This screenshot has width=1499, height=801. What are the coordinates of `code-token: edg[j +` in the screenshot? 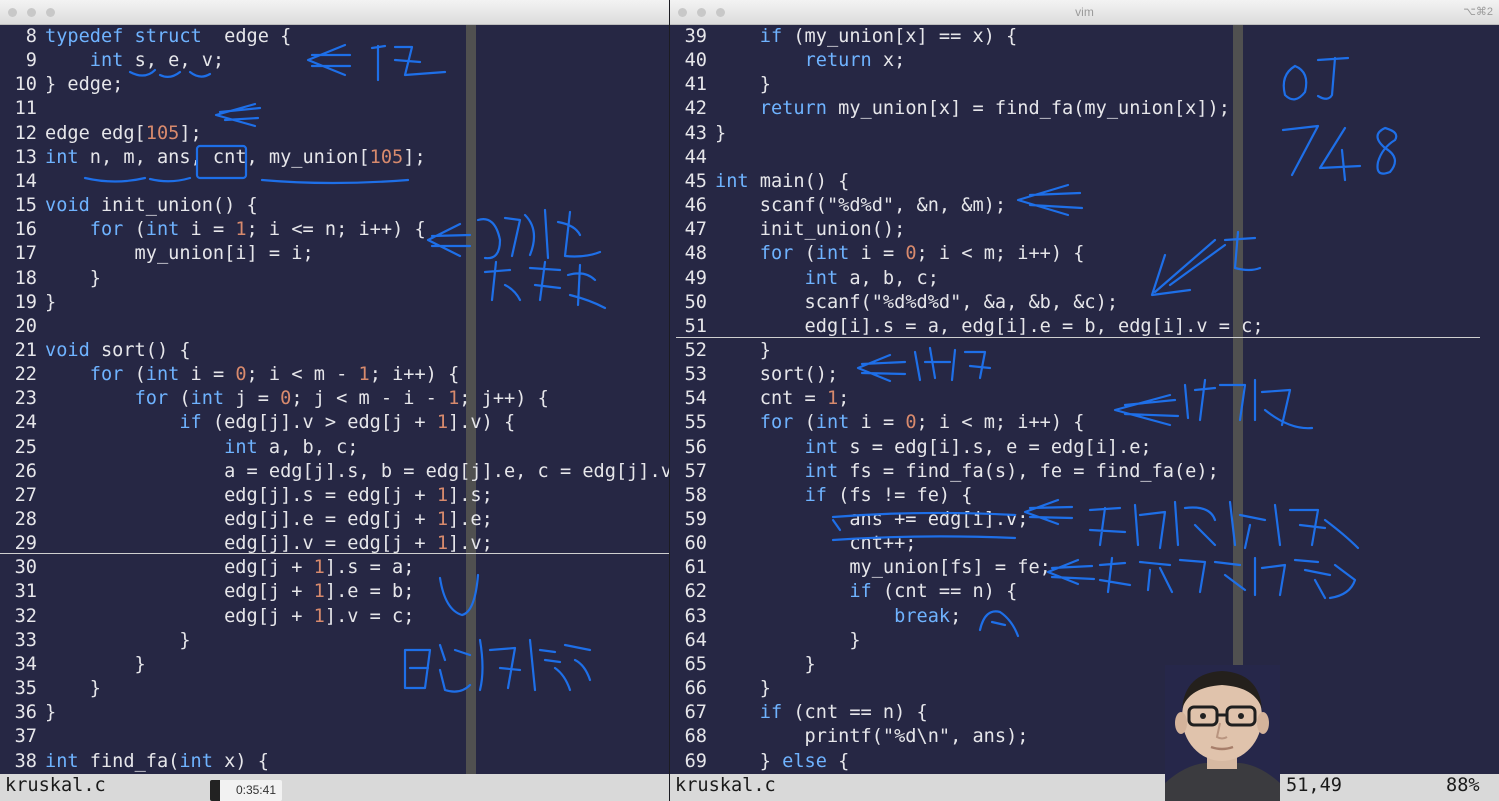 It's located at (179, 592).